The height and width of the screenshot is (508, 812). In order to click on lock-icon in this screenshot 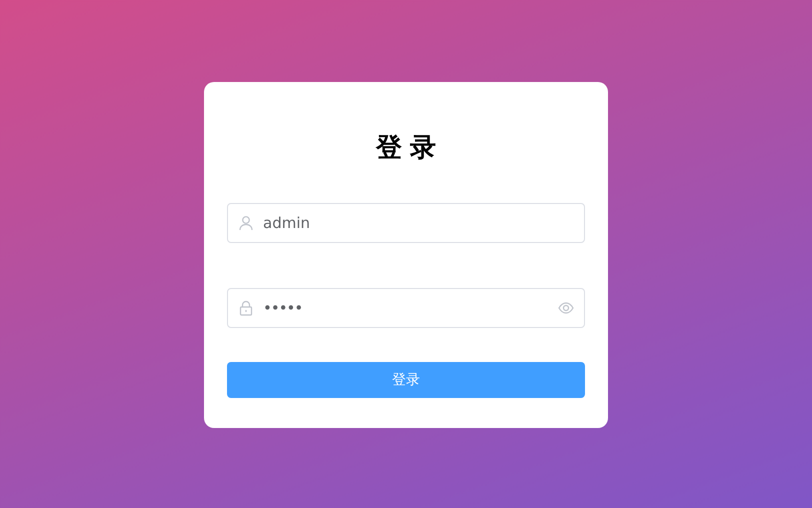, I will do `click(246, 308)`.